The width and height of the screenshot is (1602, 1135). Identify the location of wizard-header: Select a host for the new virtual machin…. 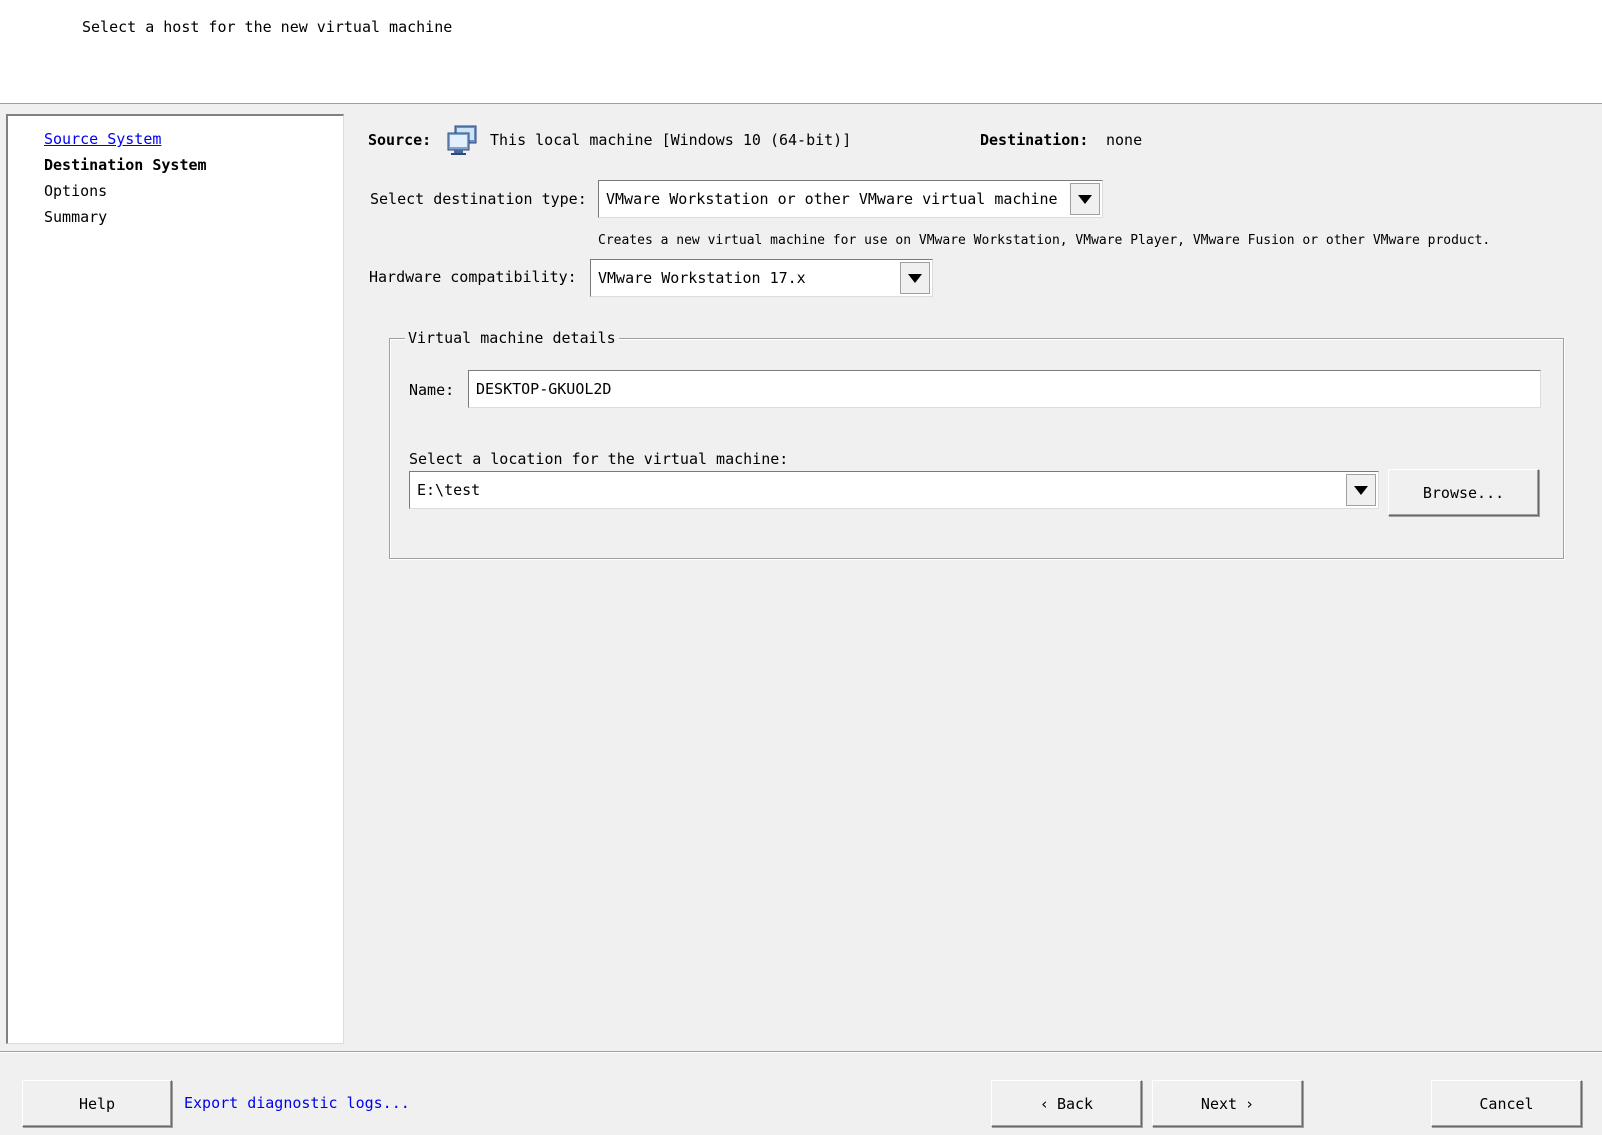
(801, 52).